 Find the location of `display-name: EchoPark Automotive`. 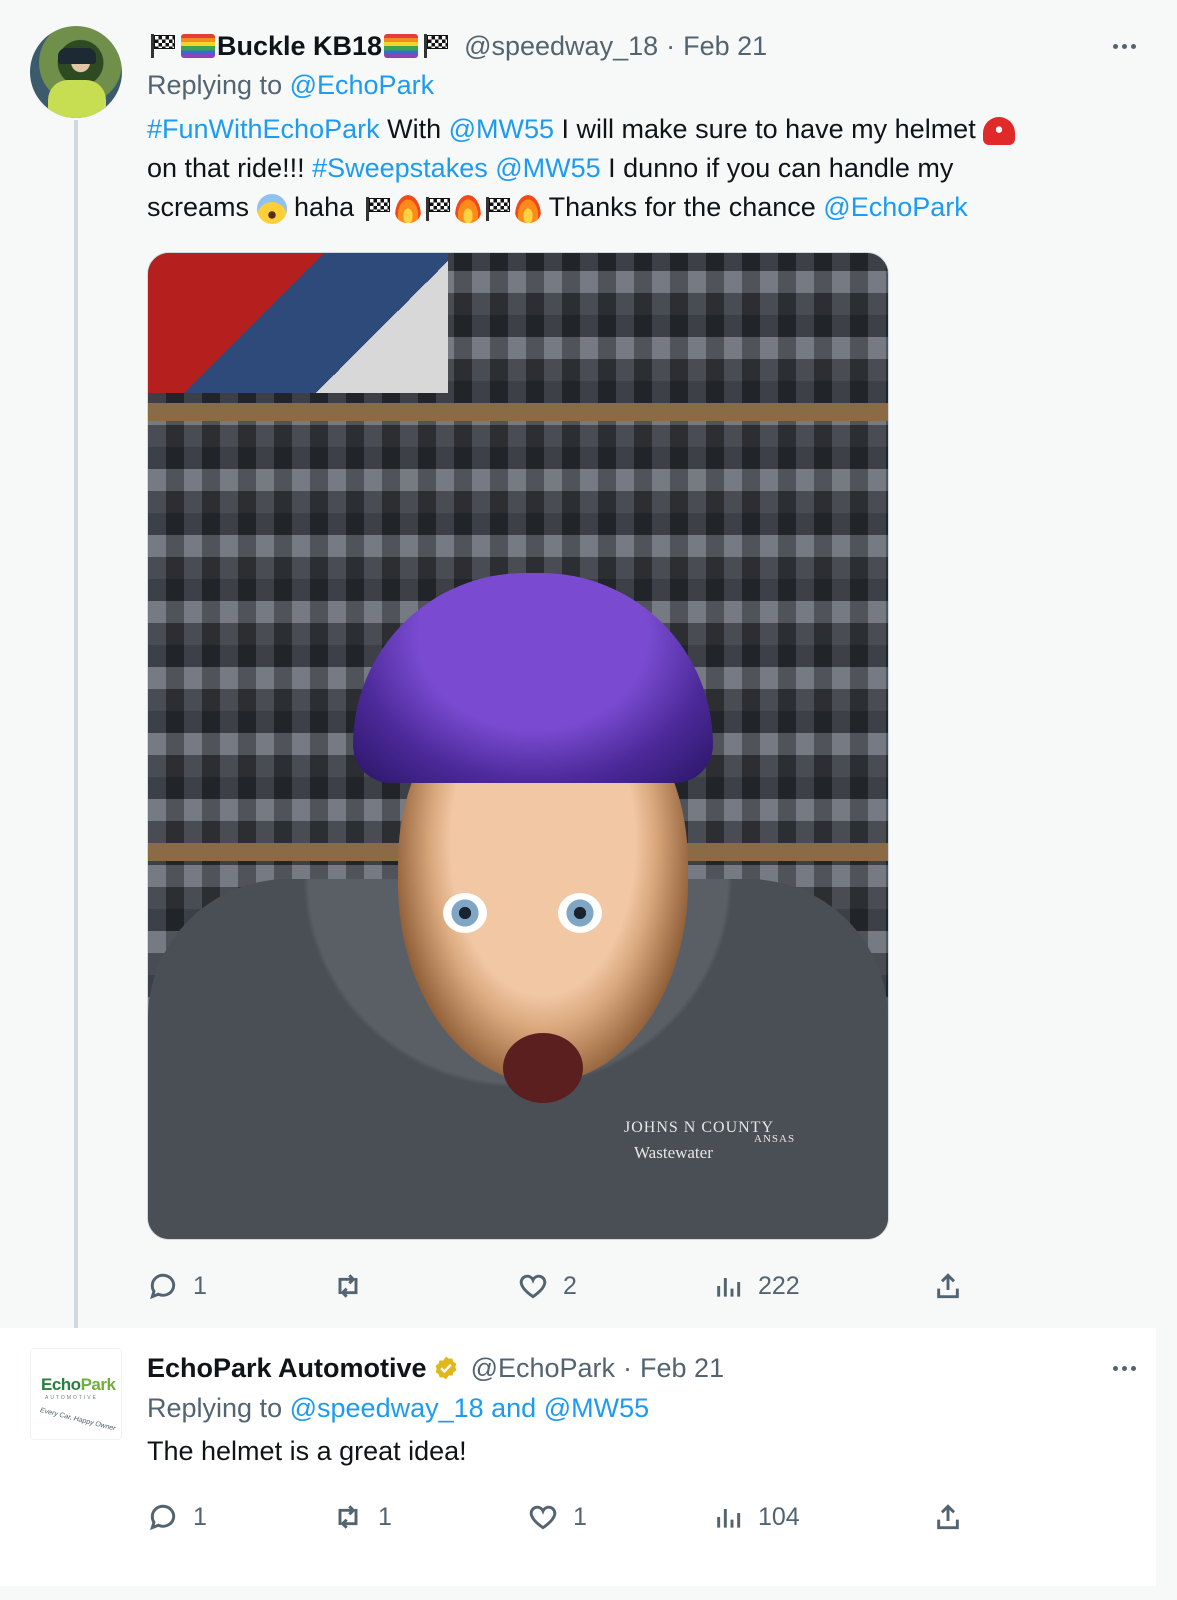

display-name: EchoPark Automotive is located at coordinates (287, 1367).